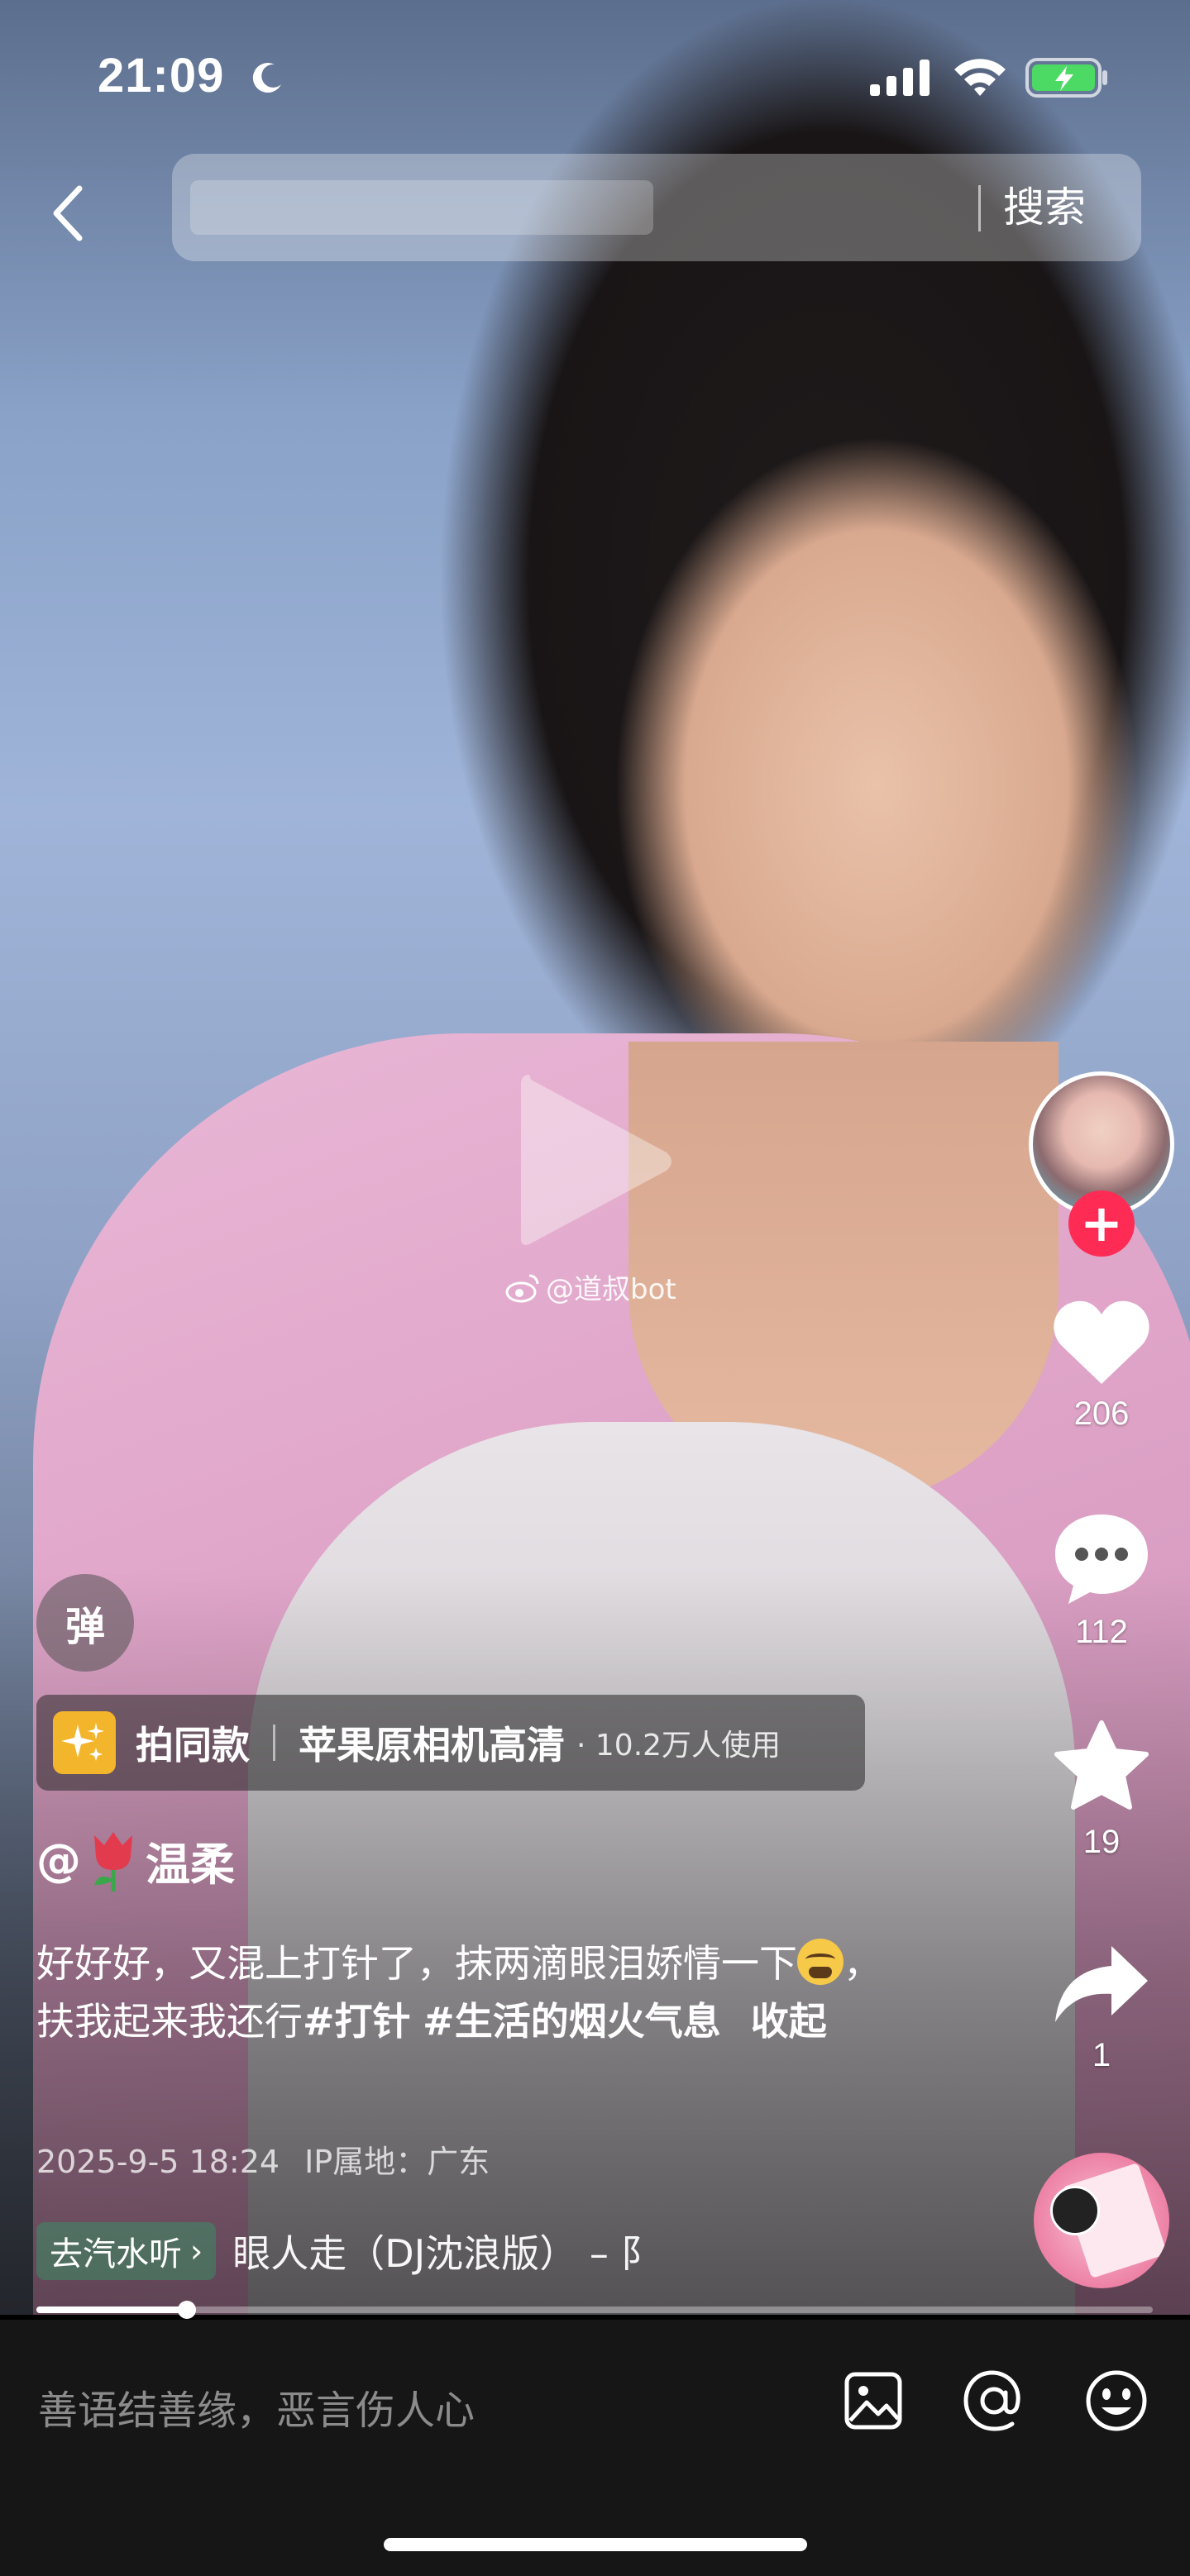  What do you see at coordinates (1101, 2220) in the screenshot?
I see `music-disc` at bounding box center [1101, 2220].